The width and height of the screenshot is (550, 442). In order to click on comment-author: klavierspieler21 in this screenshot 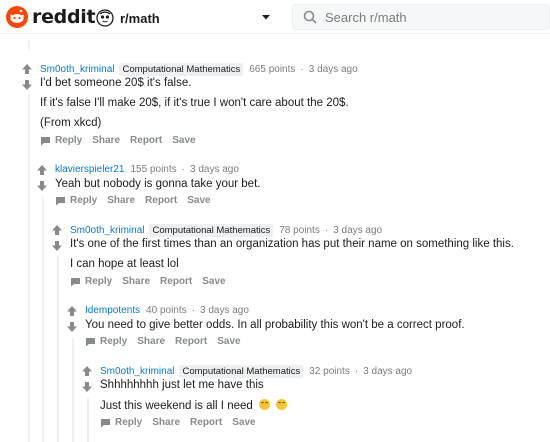, I will do `click(89, 169)`.